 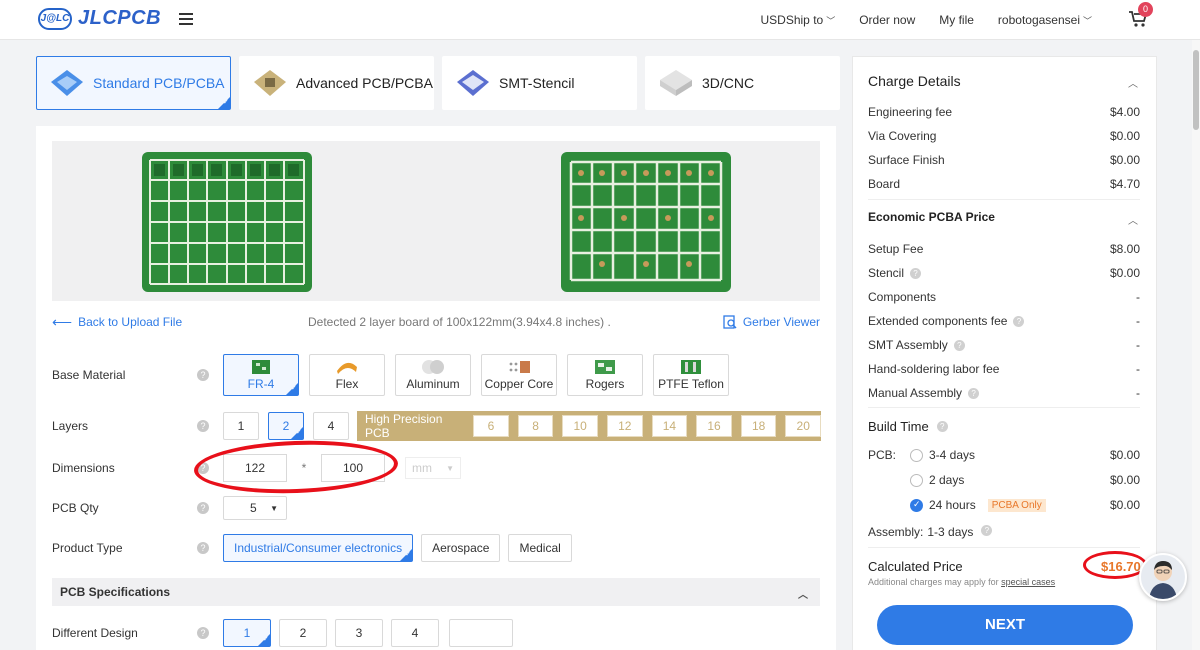 I want to click on build-time-option: 2 days $0.00, so click(x=1004, y=480).